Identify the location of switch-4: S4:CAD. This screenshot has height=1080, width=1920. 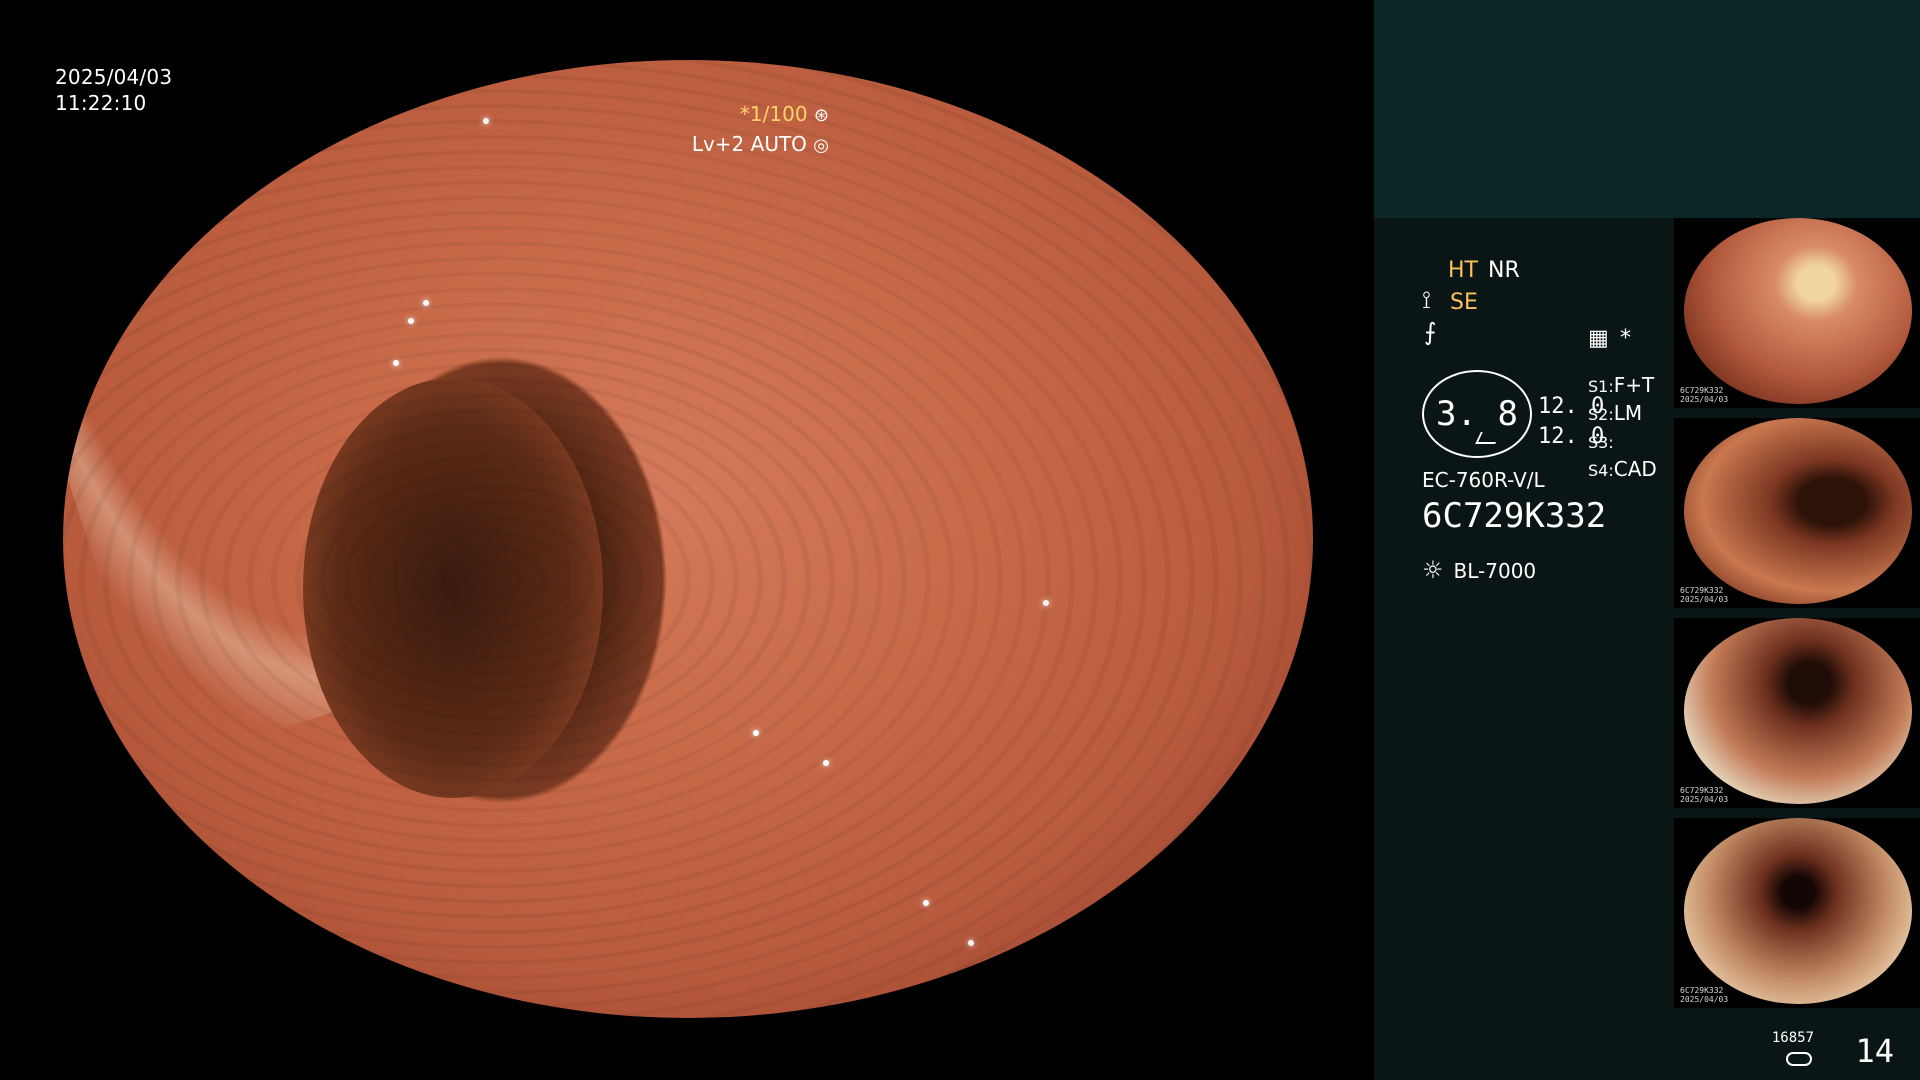
(1622, 470).